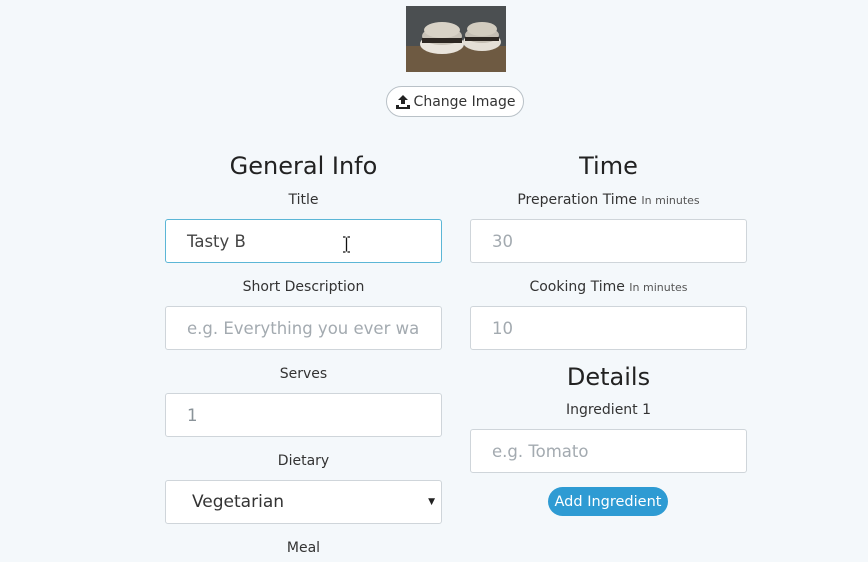  What do you see at coordinates (303, 287) in the screenshot?
I see `short-description-label: Short Description` at bounding box center [303, 287].